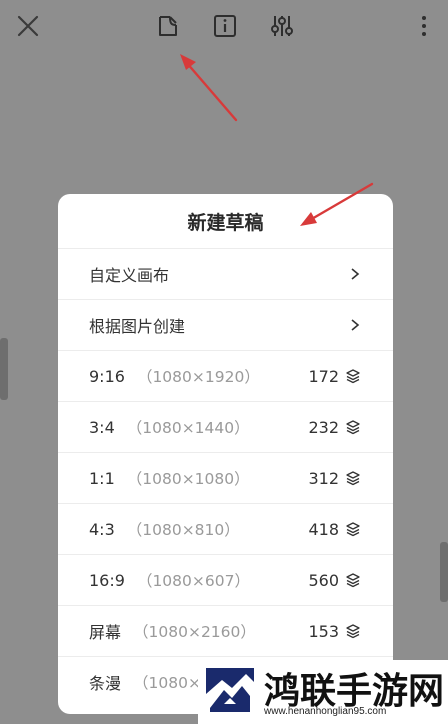  I want to click on top-toolbar, so click(224, 26).